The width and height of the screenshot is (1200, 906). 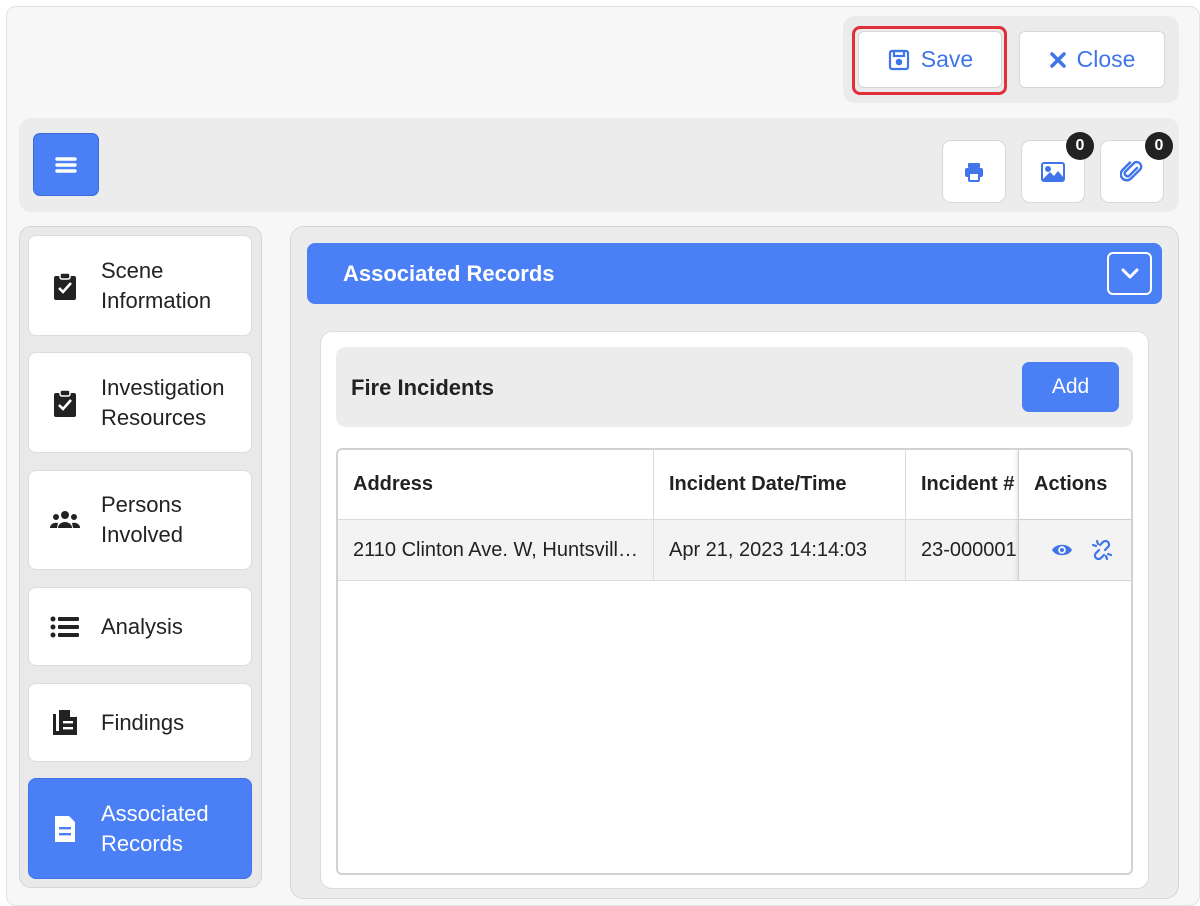 I want to click on sidebar-item-label: Investigation Resources, so click(x=163, y=402).